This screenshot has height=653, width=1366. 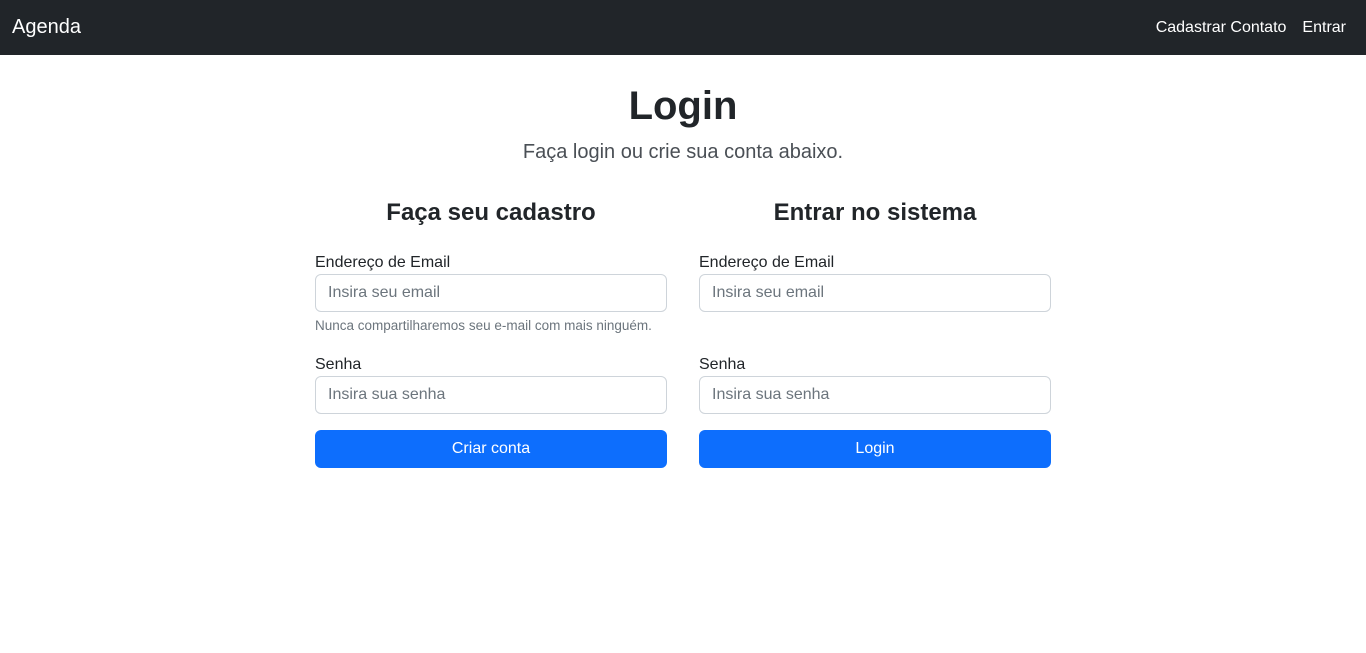 What do you see at coordinates (491, 293) in the screenshot?
I see `signup-email-input` at bounding box center [491, 293].